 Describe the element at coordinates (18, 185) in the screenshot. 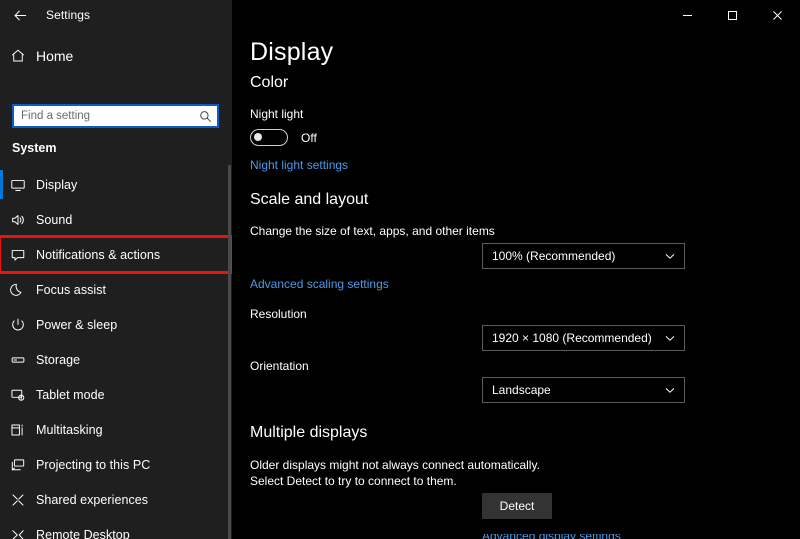

I see `monitor-icon` at that location.